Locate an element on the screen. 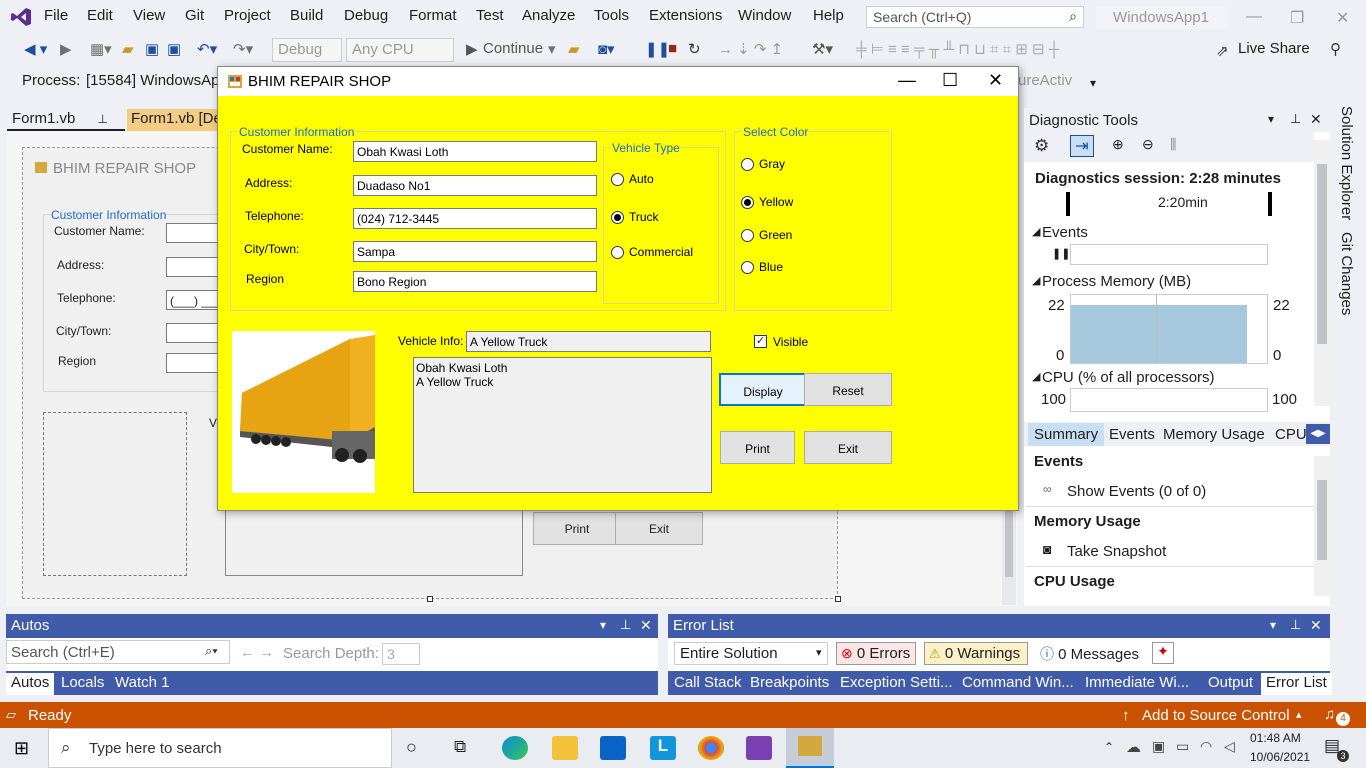  radio-truck-label: Truck is located at coordinates (644, 217).